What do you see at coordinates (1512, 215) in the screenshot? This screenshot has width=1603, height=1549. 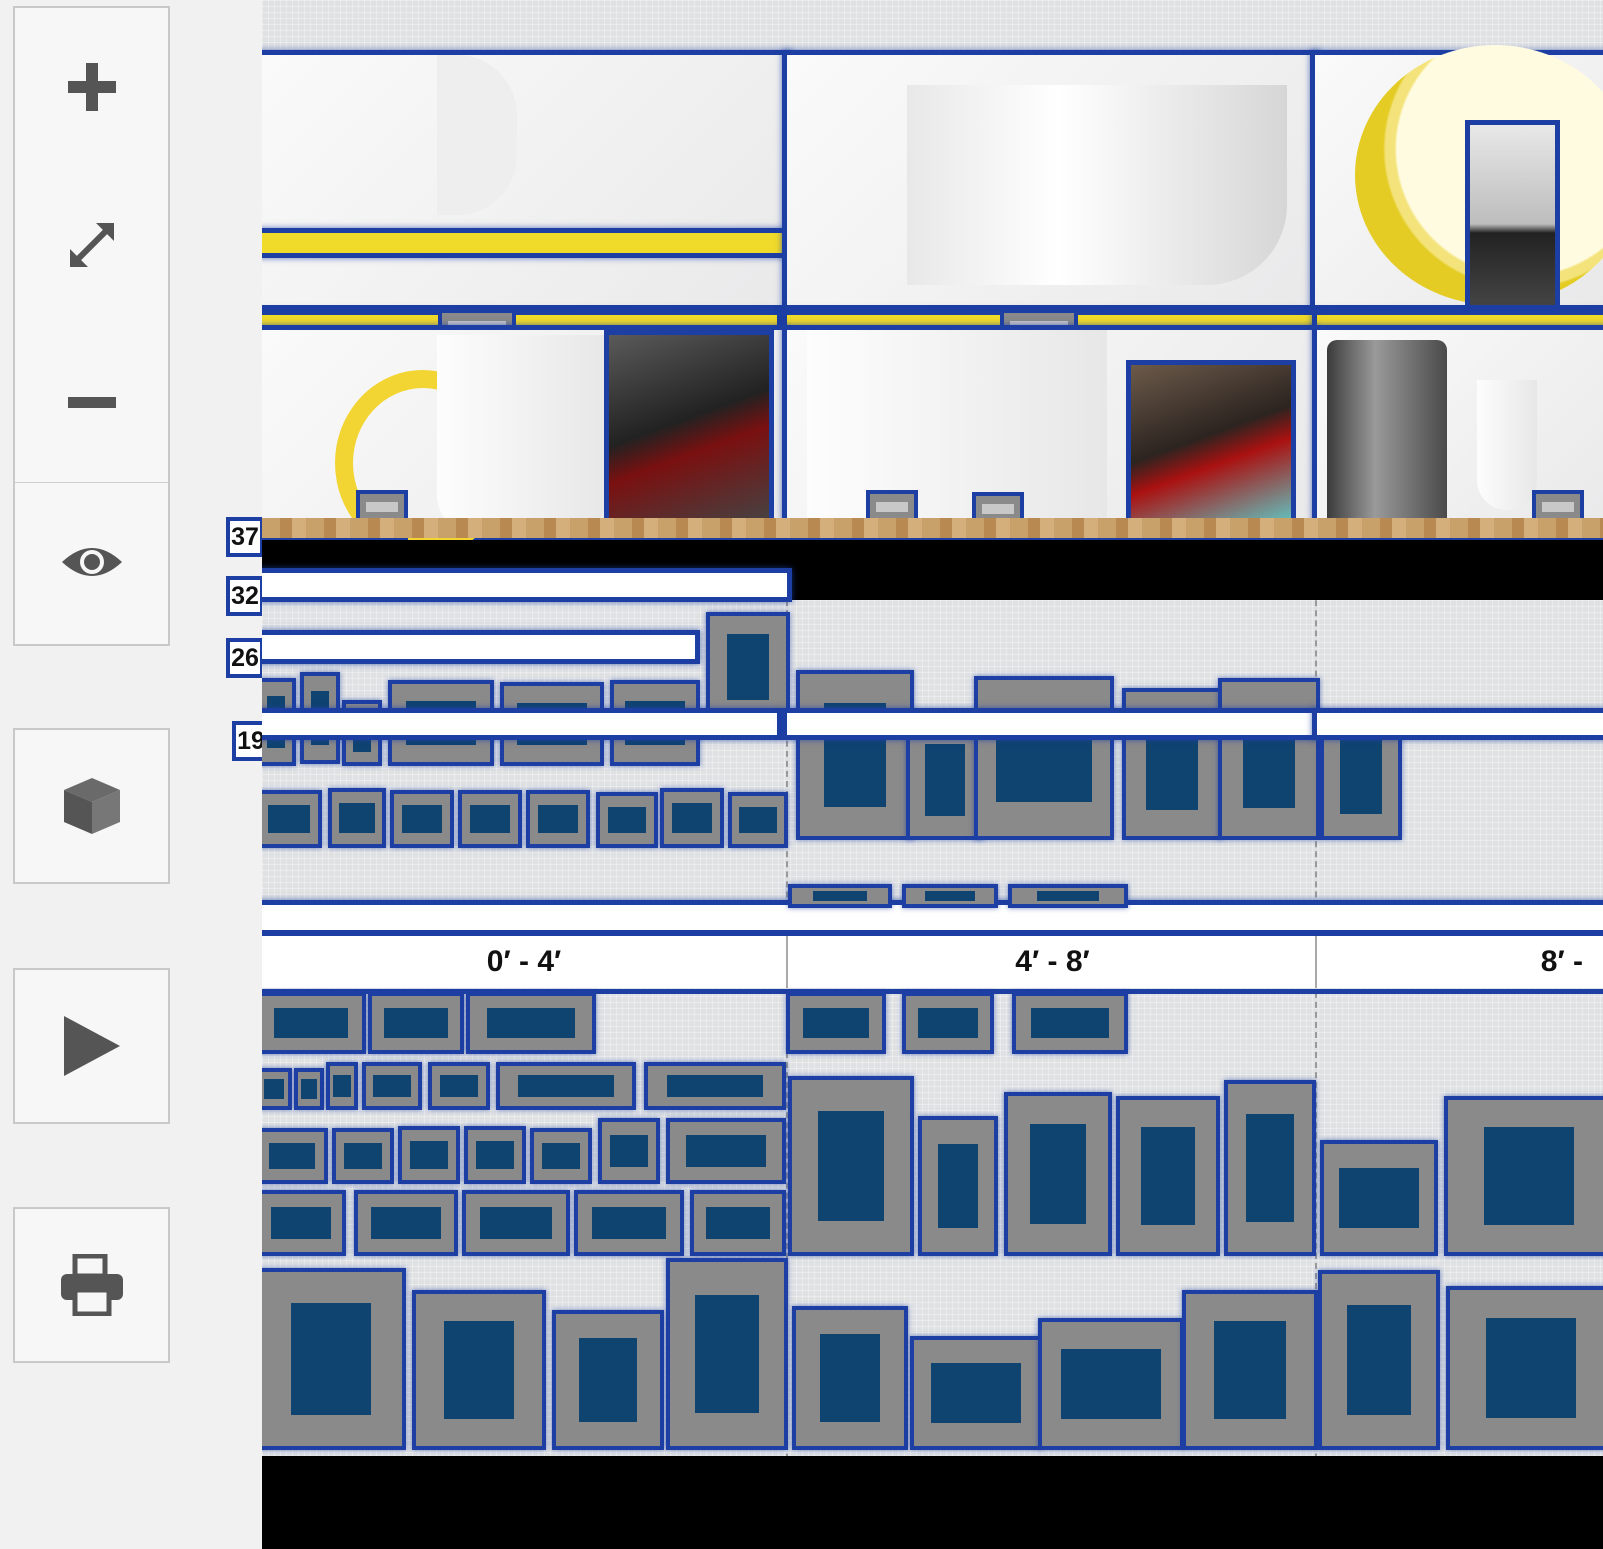 I see `blender-product-photo` at bounding box center [1512, 215].